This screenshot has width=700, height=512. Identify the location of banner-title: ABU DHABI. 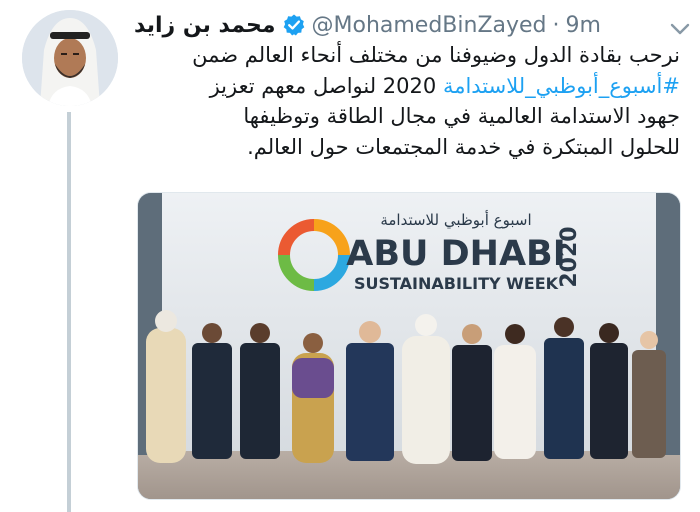
(456, 254).